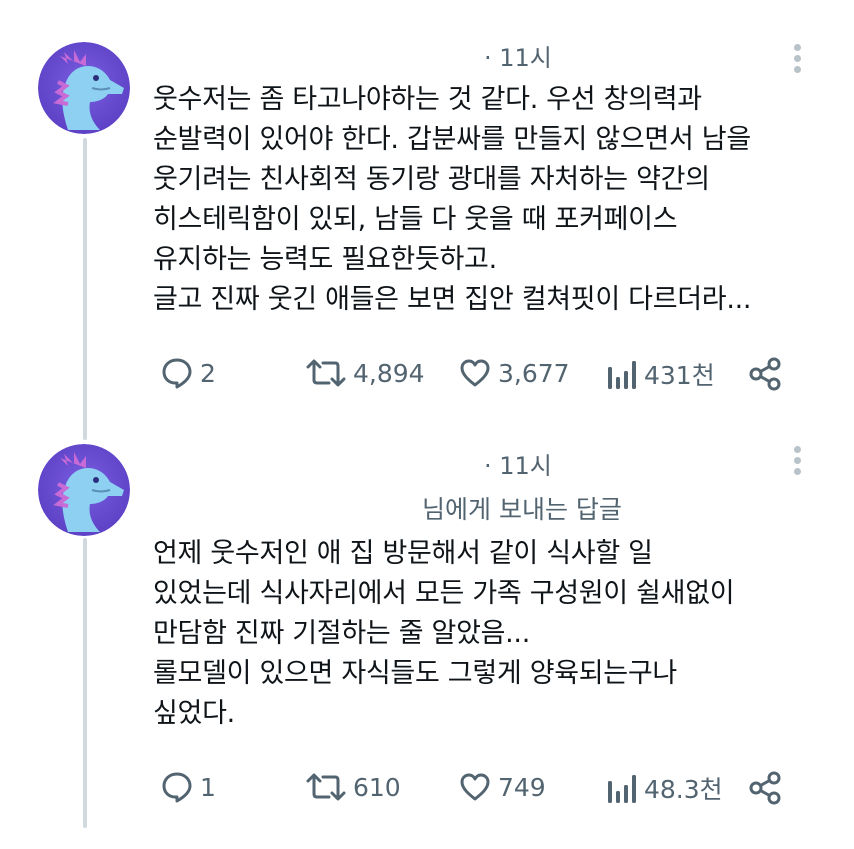 The image size is (854, 849). What do you see at coordinates (522, 509) in the screenshot?
I see `reply-to-label: 님에게 보내는 답글` at bounding box center [522, 509].